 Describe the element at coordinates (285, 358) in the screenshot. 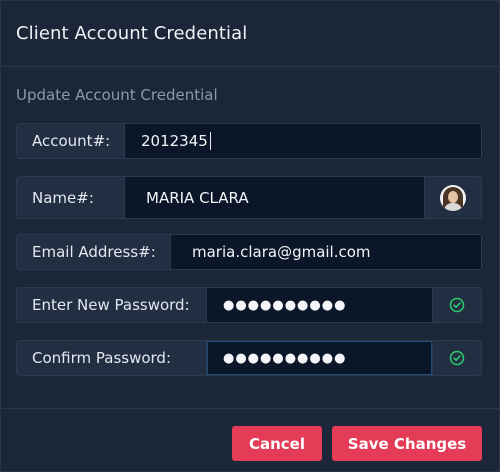

I see `confirm-password-value: ●●●●●●●●●●` at that location.